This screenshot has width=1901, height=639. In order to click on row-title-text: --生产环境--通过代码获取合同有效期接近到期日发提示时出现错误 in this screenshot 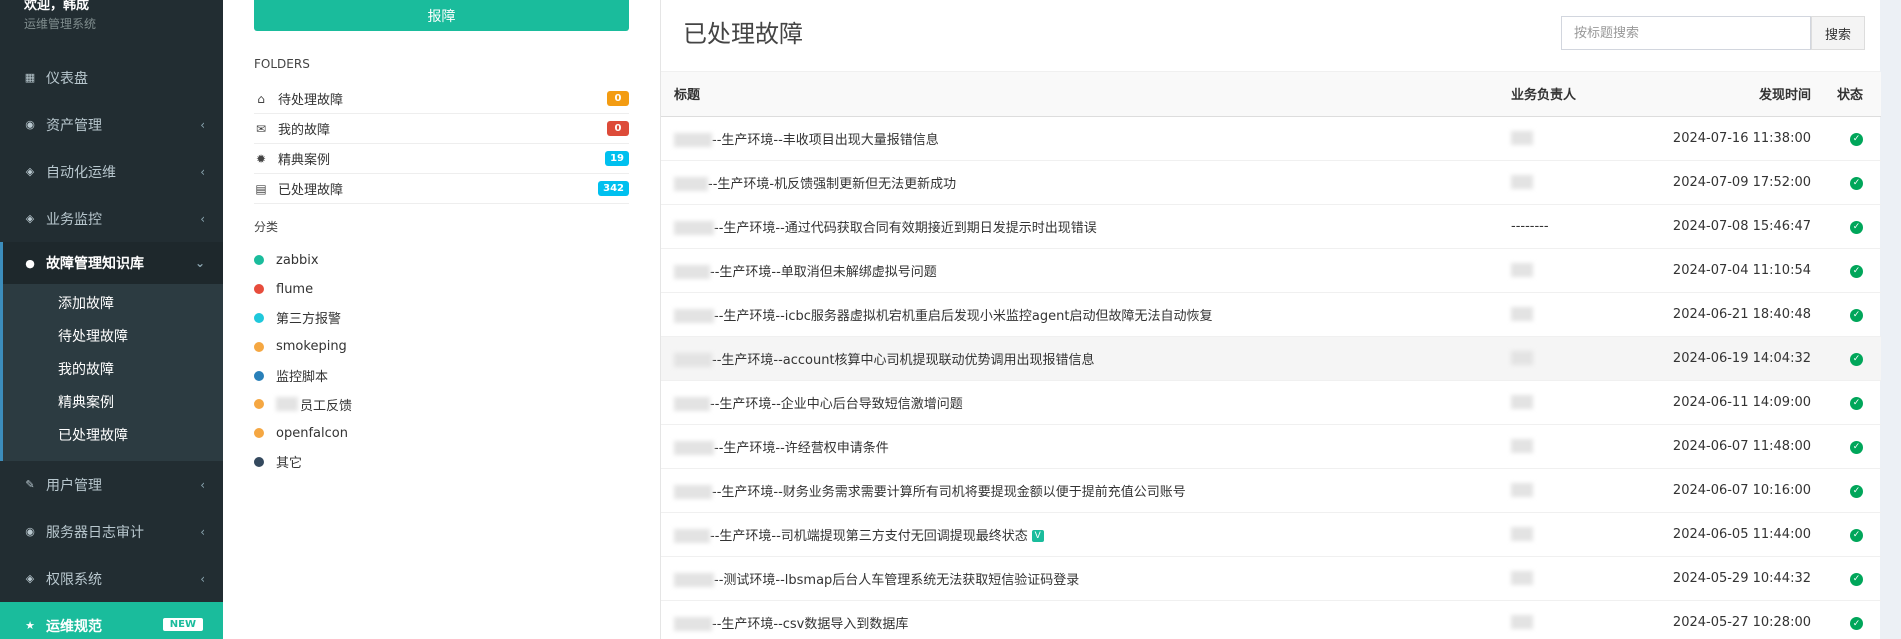, I will do `click(905, 228)`.